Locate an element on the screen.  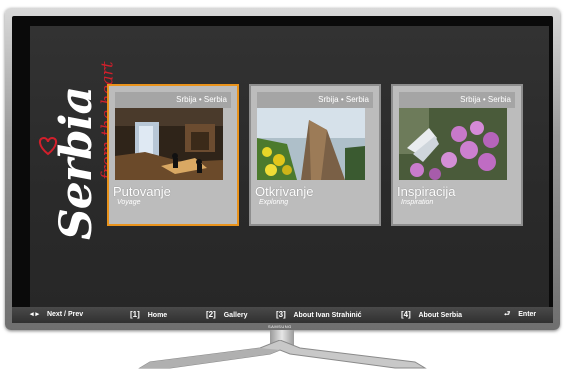
card-title: Inspiracija is located at coordinates (426, 191).